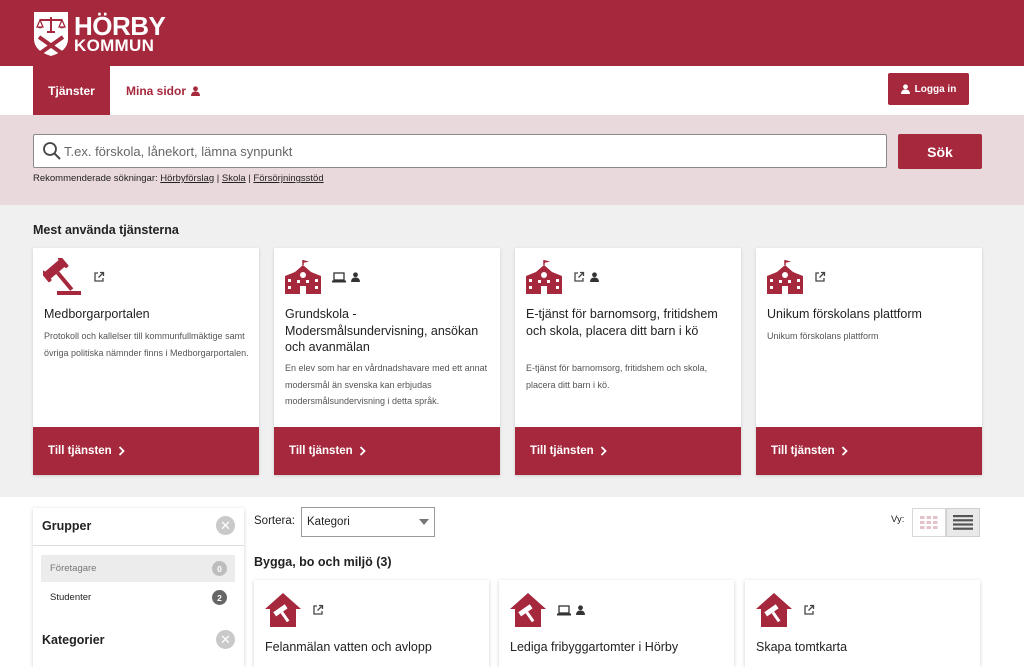 This screenshot has width=1024, height=667. What do you see at coordinates (234, 178) in the screenshot?
I see `recommended-link-skola: Skola` at bounding box center [234, 178].